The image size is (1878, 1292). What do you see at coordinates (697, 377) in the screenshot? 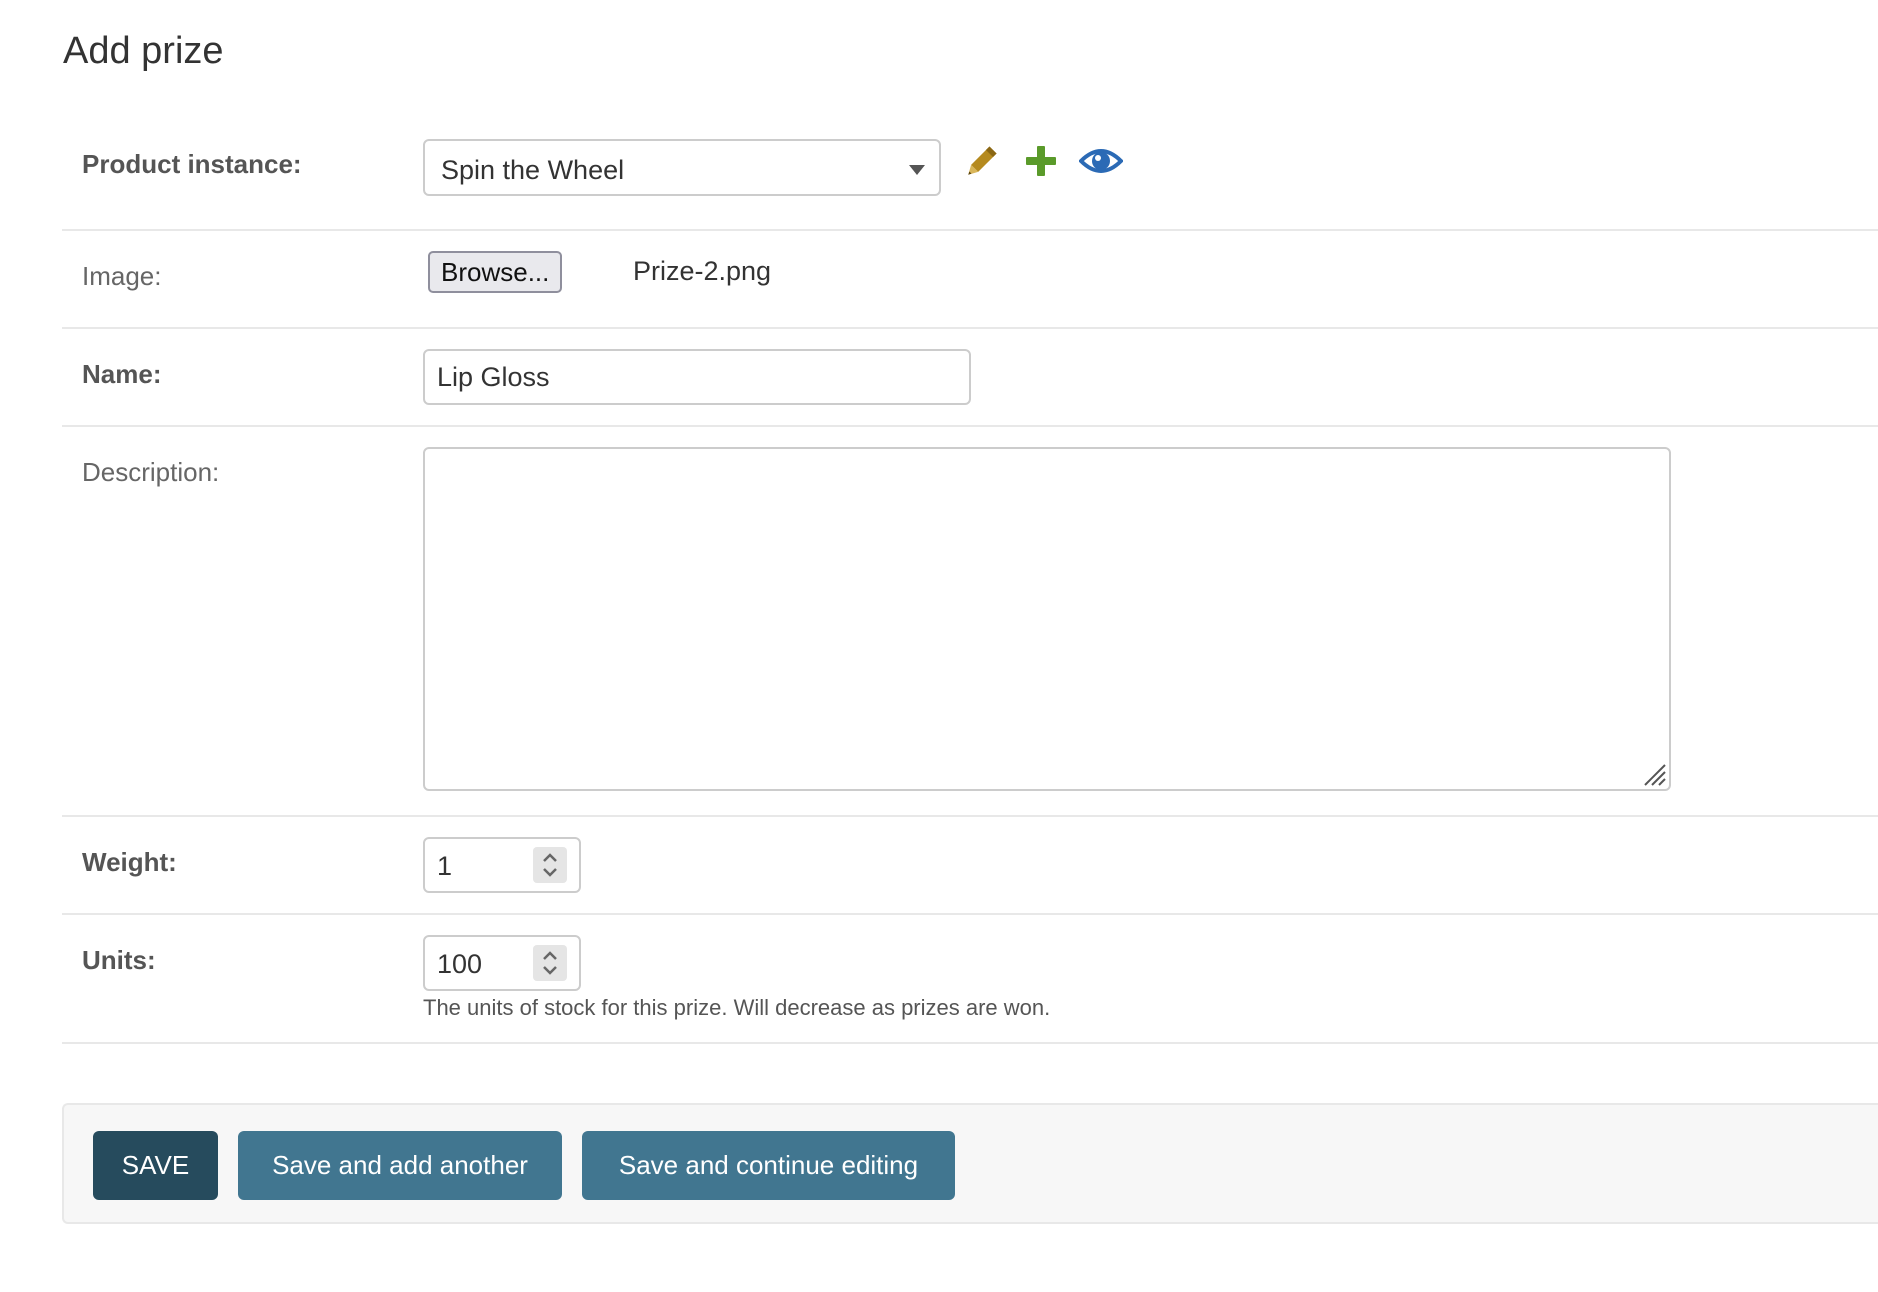
I see `name-input: Lip Gloss` at bounding box center [697, 377].